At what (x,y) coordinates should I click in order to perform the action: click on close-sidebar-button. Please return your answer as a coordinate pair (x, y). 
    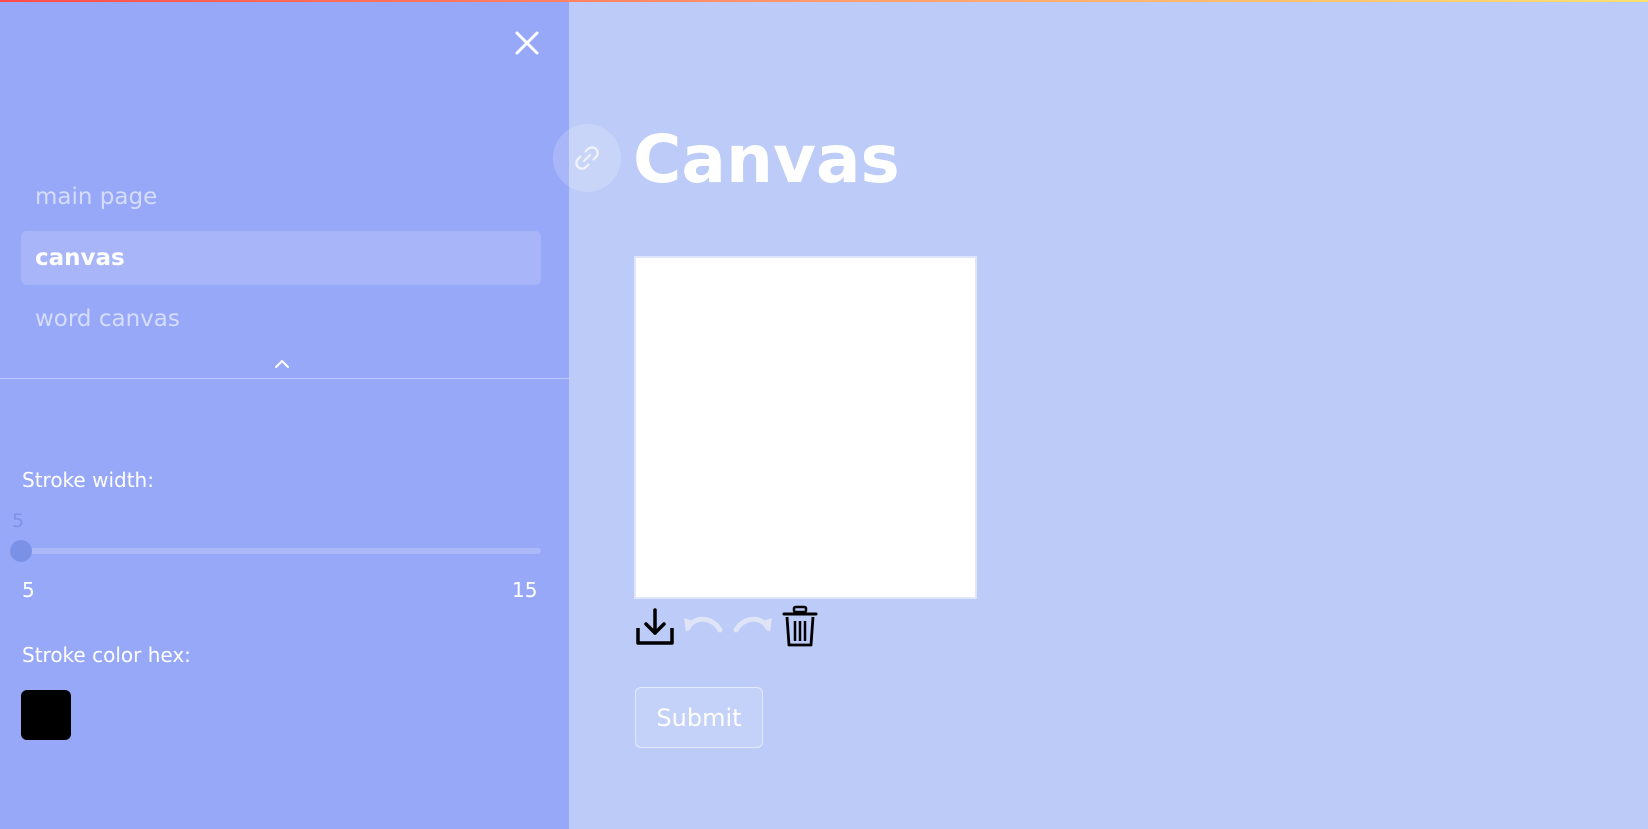
    Looking at the image, I should click on (527, 43).